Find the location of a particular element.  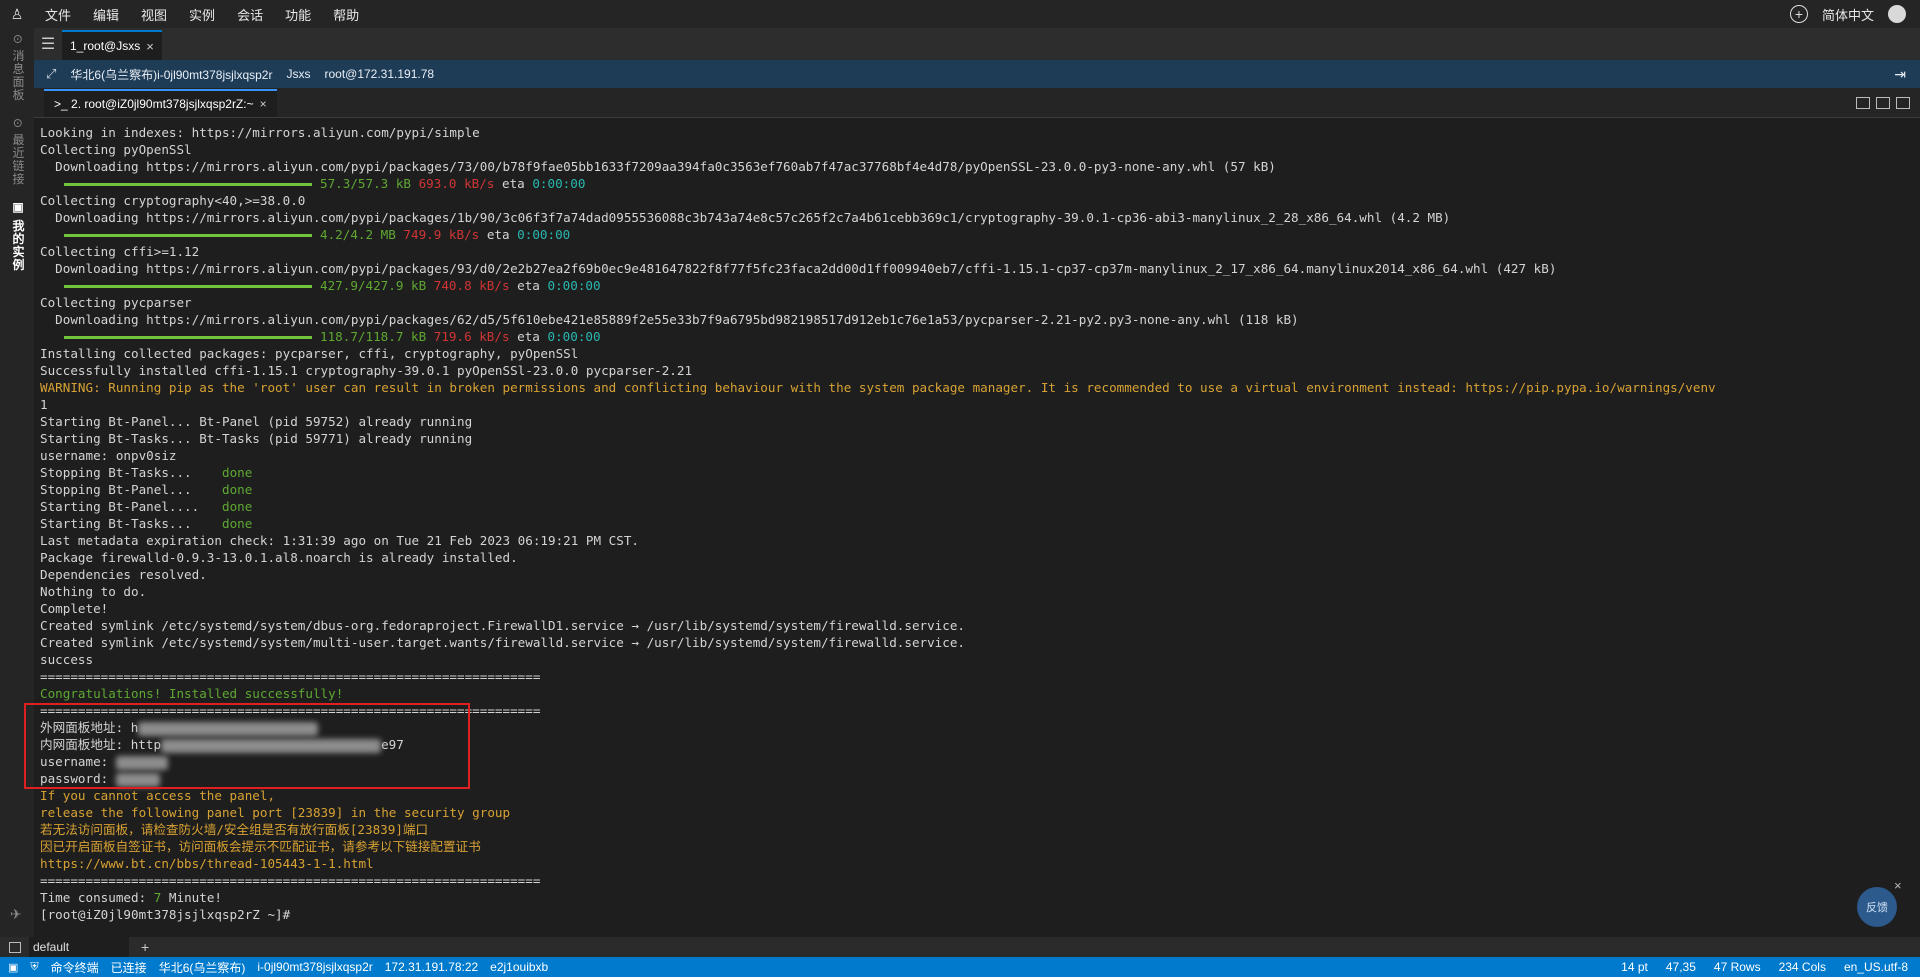

session-tab: 1_root@Jsxs × is located at coordinates (112, 45).